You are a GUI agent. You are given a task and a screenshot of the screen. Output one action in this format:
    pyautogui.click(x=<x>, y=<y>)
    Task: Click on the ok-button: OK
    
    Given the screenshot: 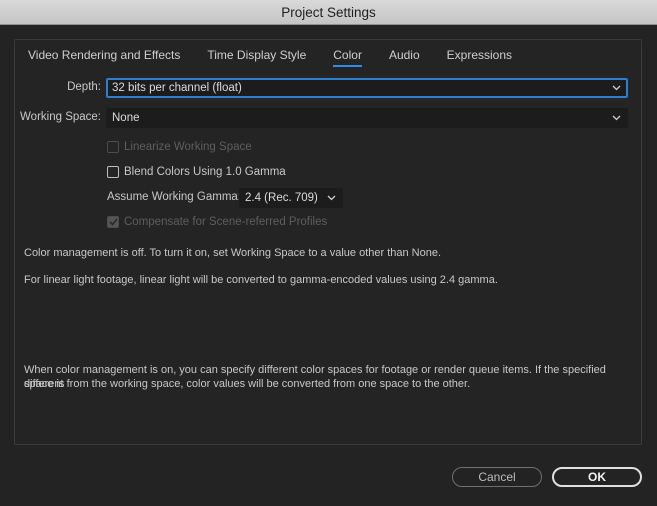 What is the action you would take?
    pyautogui.click(x=597, y=477)
    